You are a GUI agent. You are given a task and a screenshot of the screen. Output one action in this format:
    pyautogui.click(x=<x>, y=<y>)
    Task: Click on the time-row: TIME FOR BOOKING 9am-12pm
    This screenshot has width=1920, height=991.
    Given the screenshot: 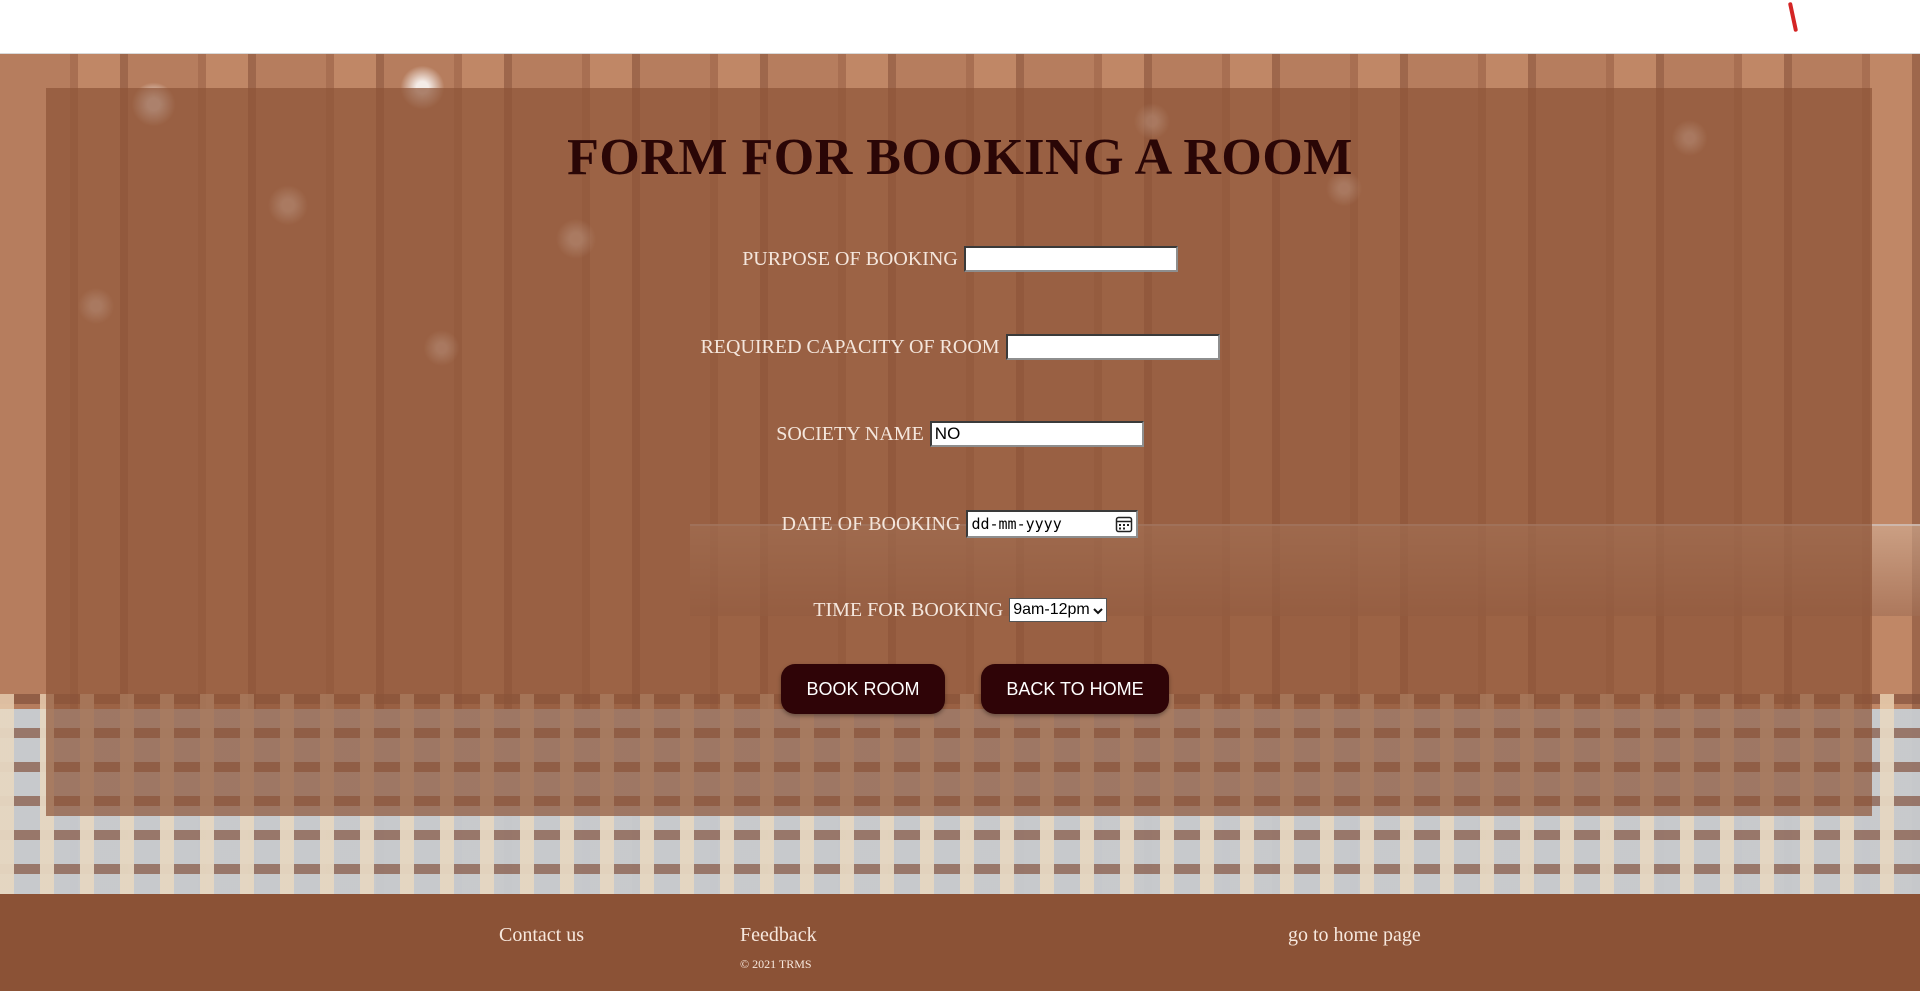 What is the action you would take?
    pyautogui.click(x=960, y=610)
    